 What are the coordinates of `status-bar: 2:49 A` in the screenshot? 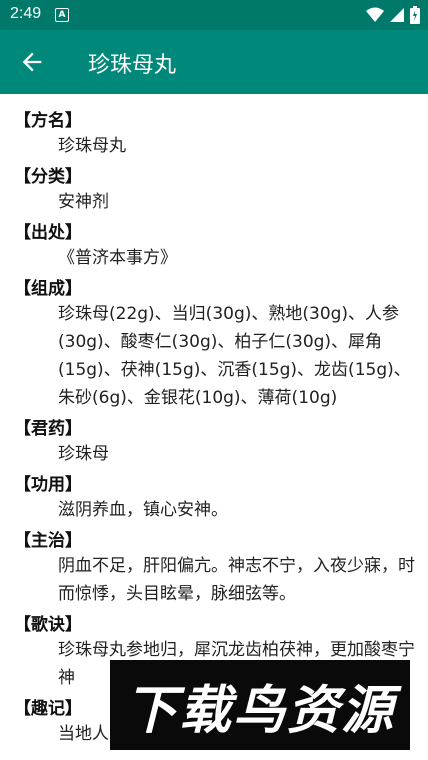 It's located at (214, 15).